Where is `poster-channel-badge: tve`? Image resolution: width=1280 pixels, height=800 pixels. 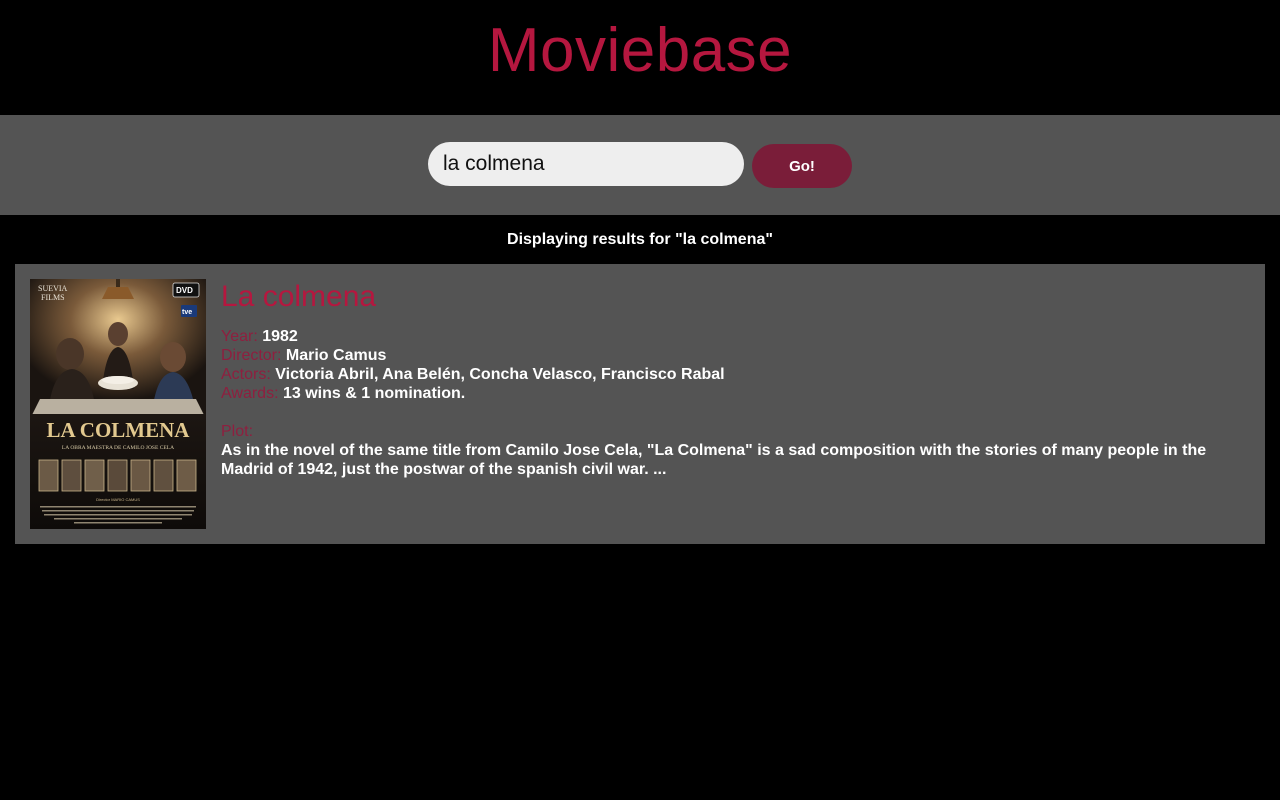 poster-channel-badge: tve is located at coordinates (187, 312).